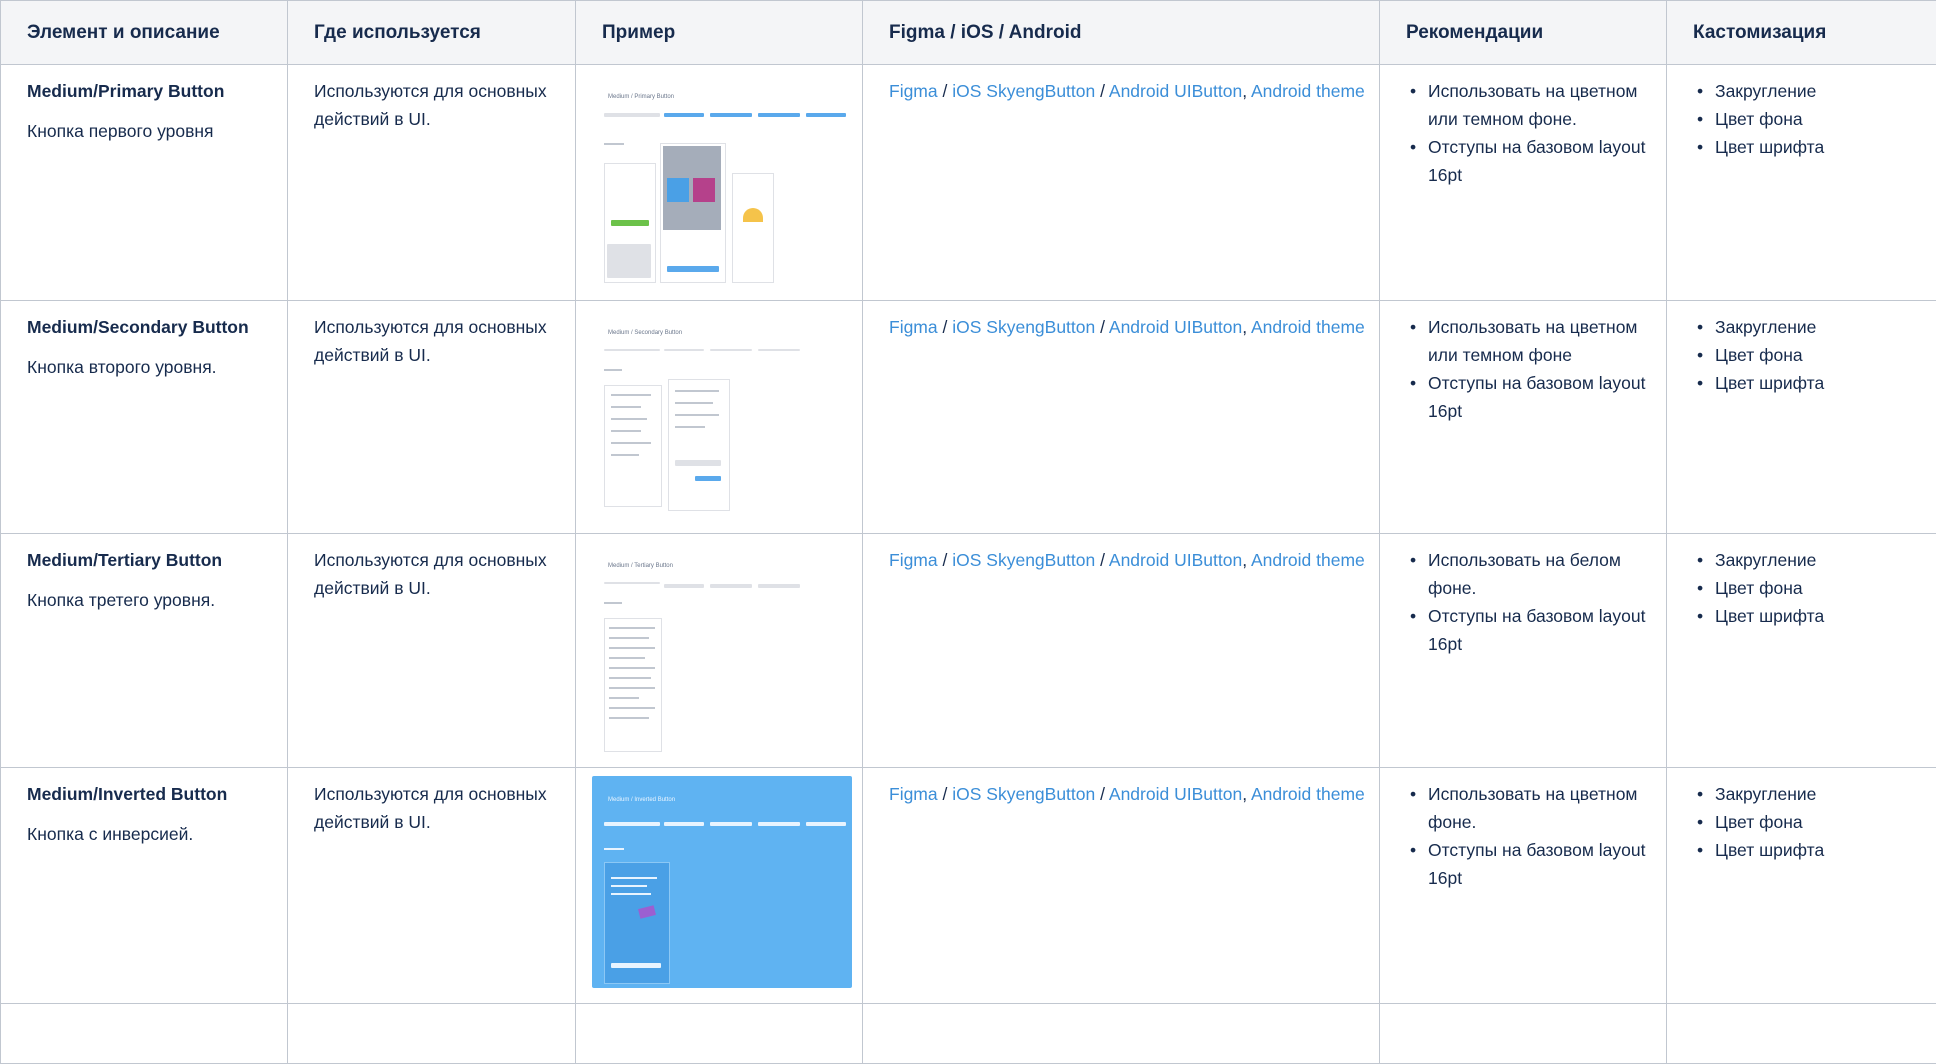 This screenshot has height=1064, width=1936. I want to click on element-description: Кнопка третего уровня., so click(150, 600).